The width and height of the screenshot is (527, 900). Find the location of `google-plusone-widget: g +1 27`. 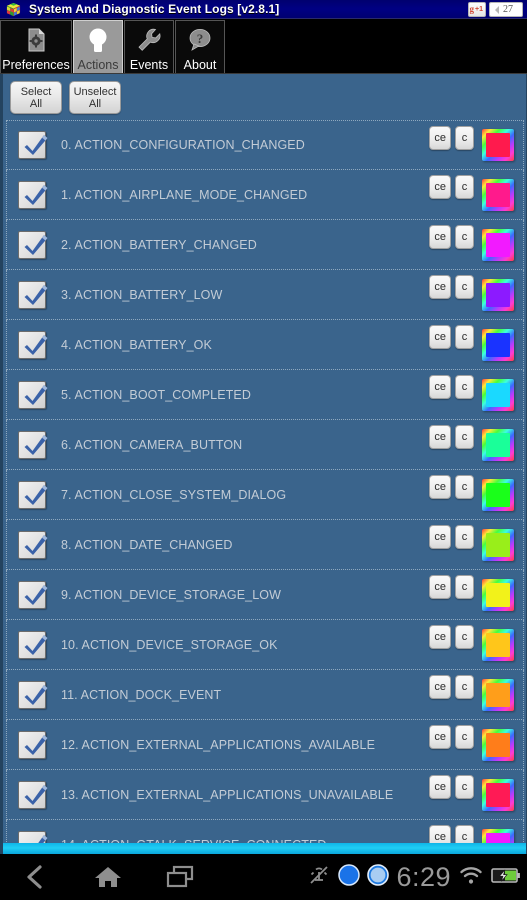

google-plusone-widget: g +1 27 is located at coordinates (495, 9).